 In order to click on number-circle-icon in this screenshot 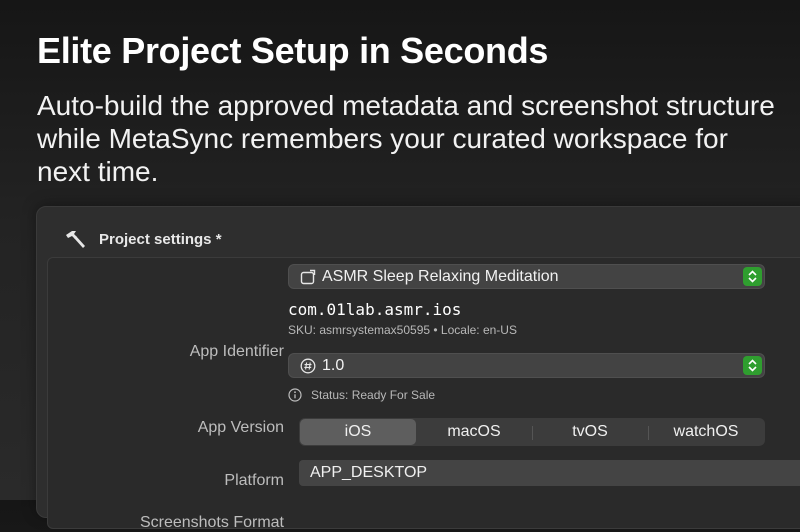, I will do `click(308, 365)`.